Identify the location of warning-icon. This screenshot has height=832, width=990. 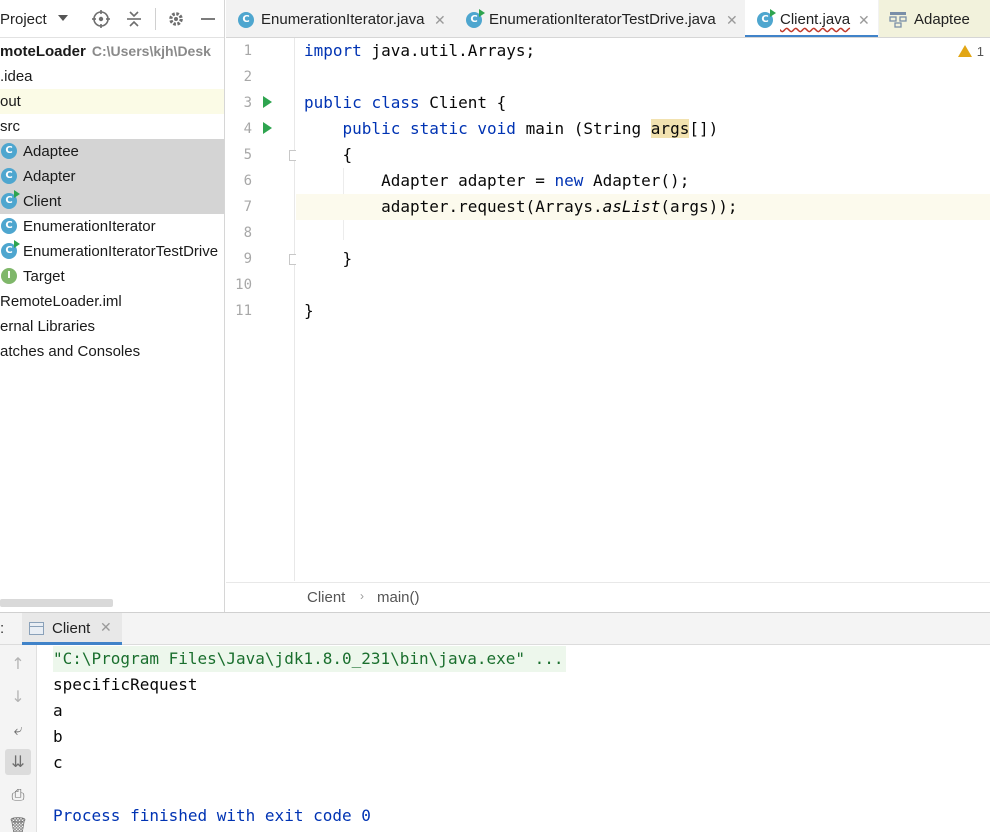
(964, 51).